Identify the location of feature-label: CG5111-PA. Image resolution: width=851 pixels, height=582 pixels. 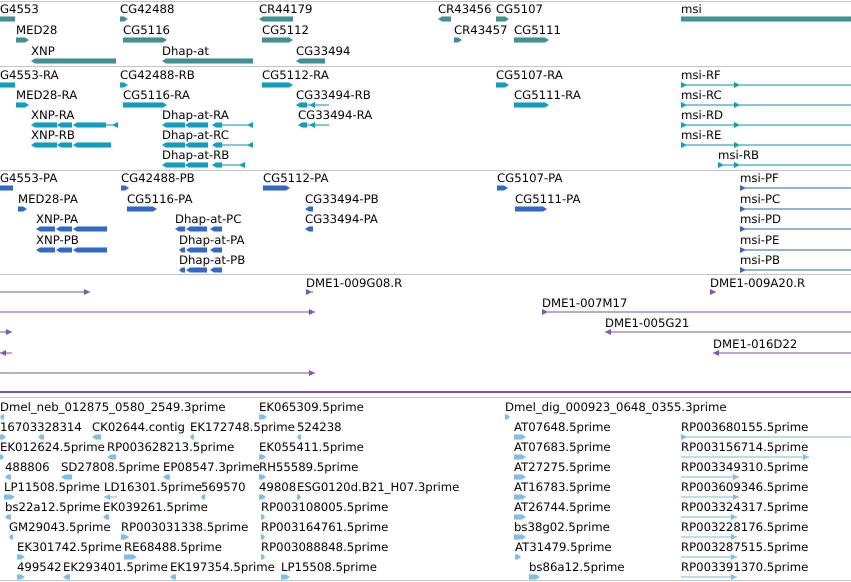
(547, 199).